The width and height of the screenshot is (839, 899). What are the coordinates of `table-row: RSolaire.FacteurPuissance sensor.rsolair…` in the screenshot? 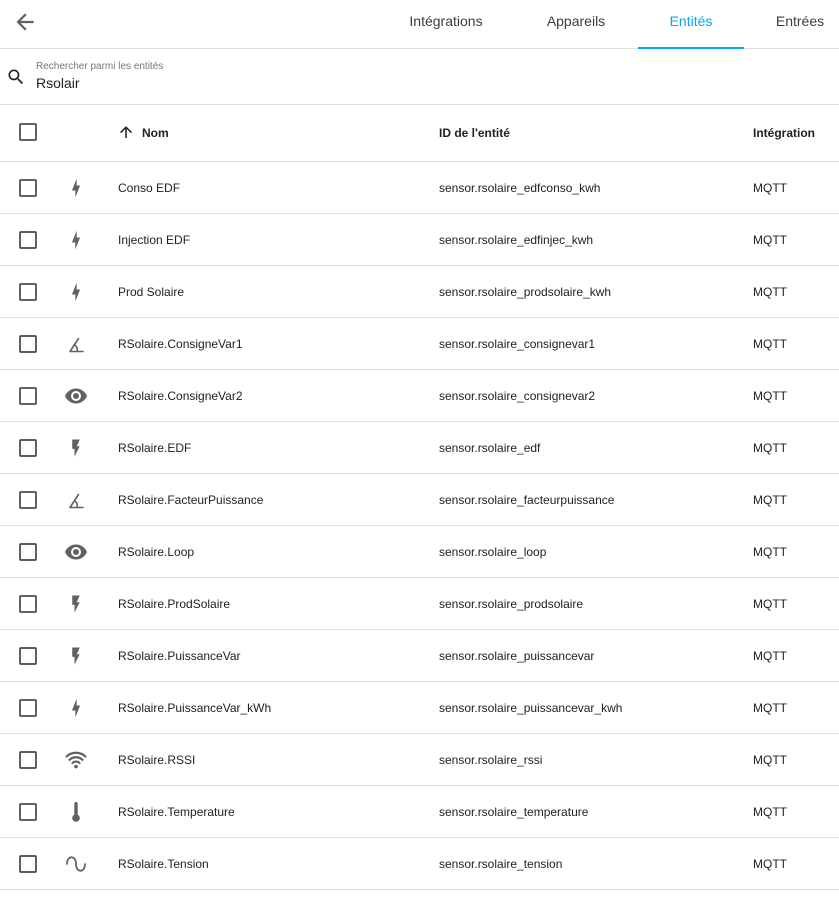 It's located at (419, 500).